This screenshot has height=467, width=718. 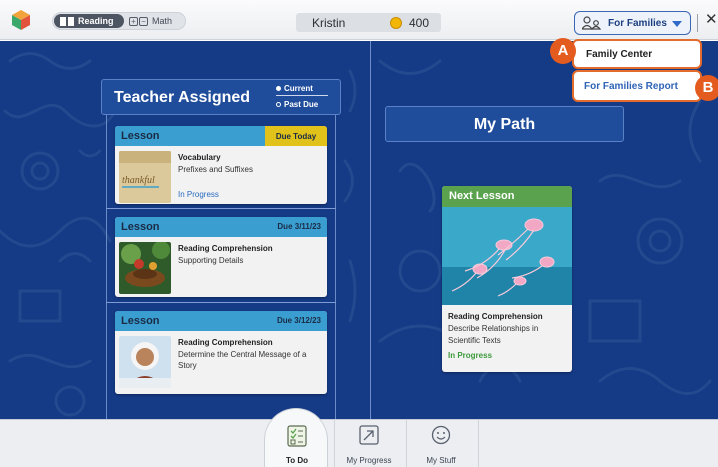 I want to click on subject-math-label: Math, so click(x=162, y=21).